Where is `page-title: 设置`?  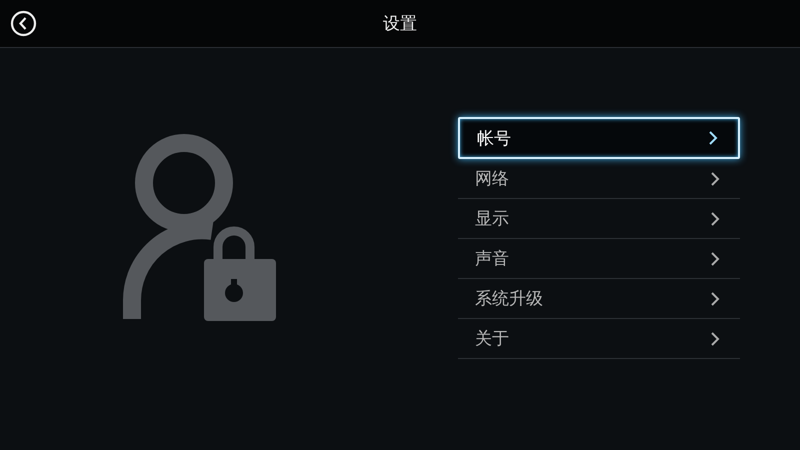 page-title: 设置 is located at coordinates (400, 24).